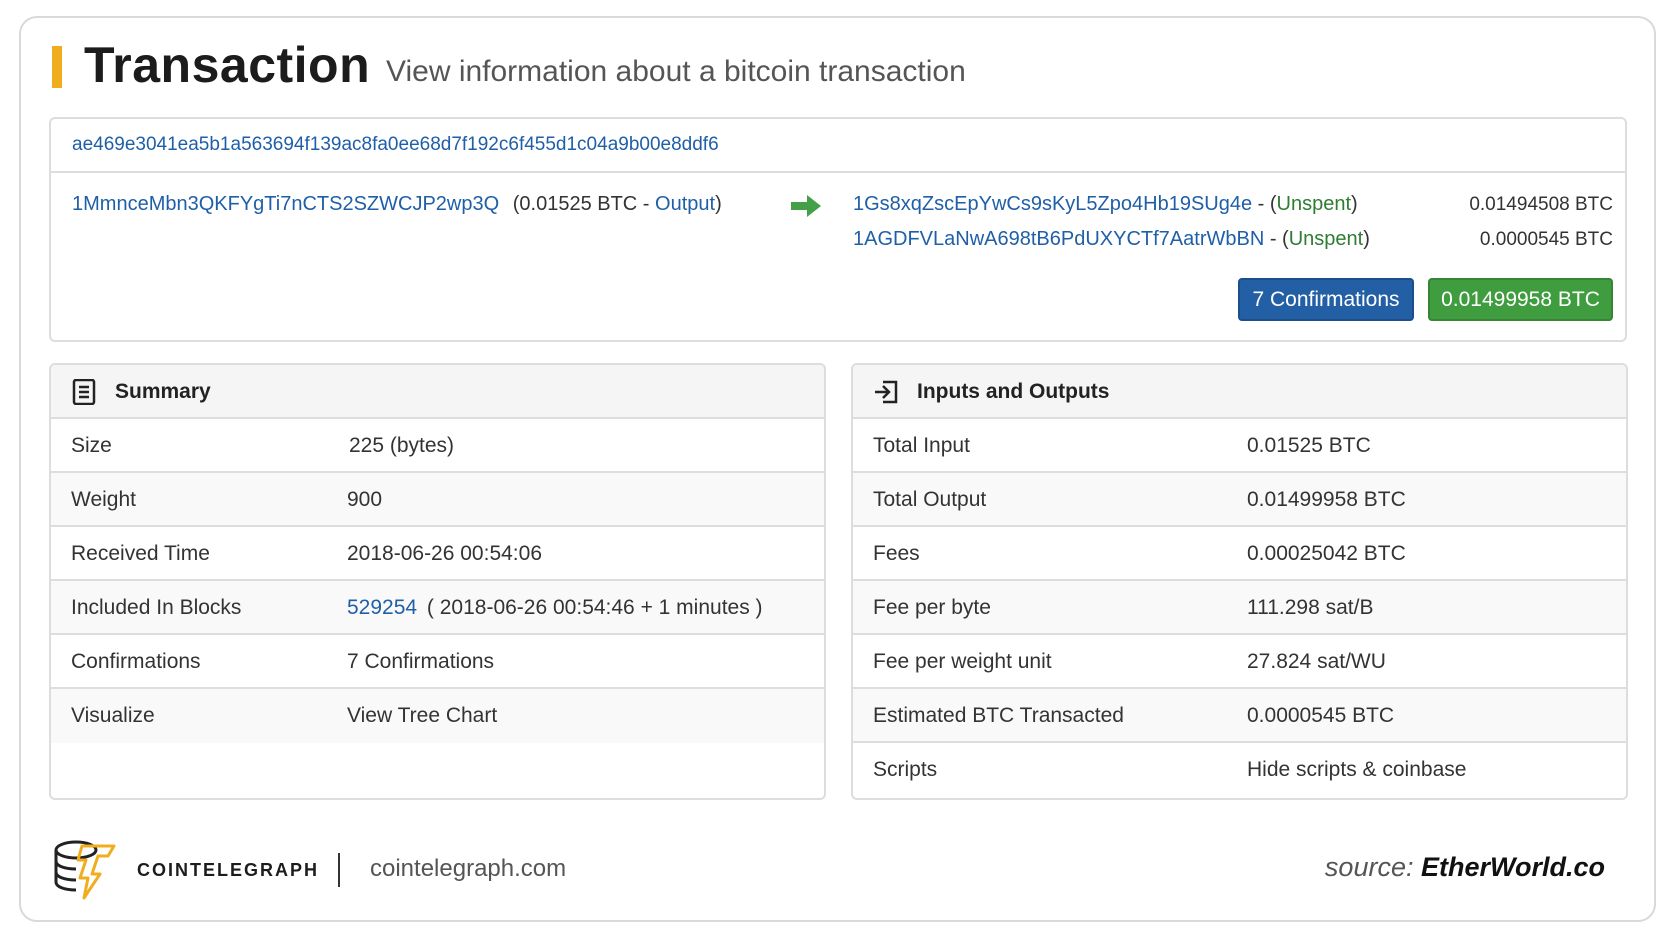  What do you see at coordinates (1239, 446) in the screenshot?
I see `io-row-total-input: Total Input 0.01525 BTC` at bounding box center [1239, 446].